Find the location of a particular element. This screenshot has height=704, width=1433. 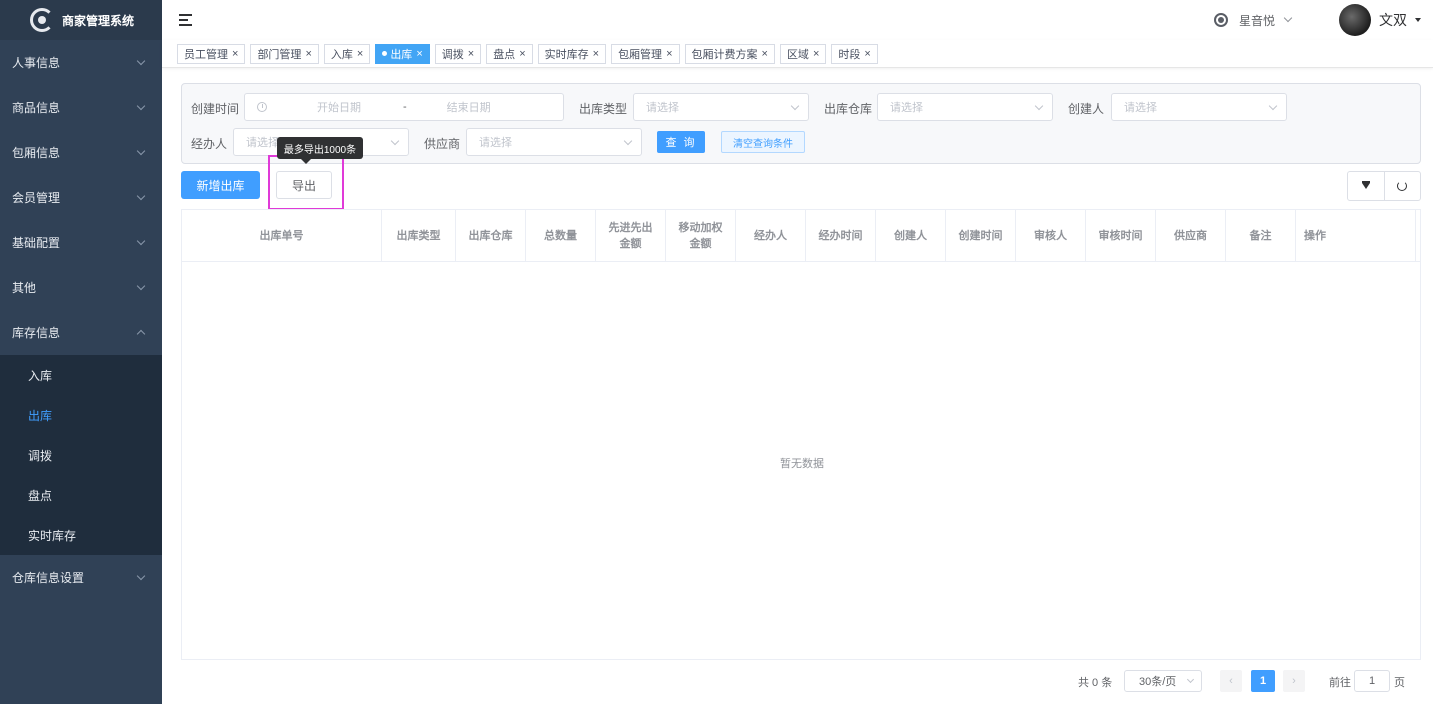

query-button: 查 询 is located at coordinates (681, 142).